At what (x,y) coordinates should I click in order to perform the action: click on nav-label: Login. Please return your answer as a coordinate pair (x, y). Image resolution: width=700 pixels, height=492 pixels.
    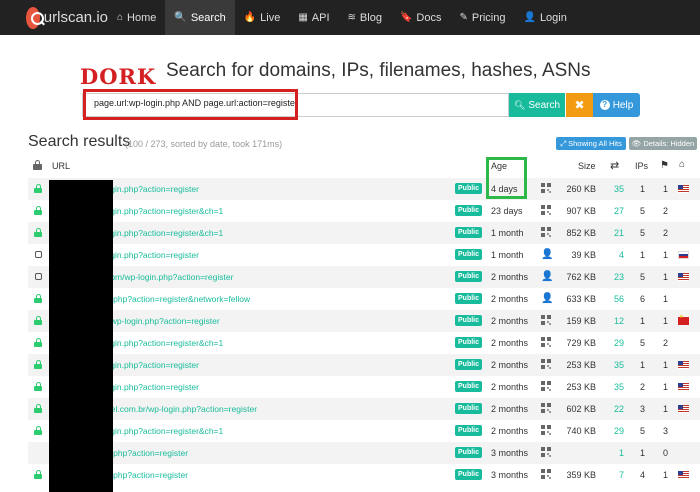
    Looking at the image, I should click on (553, 17).